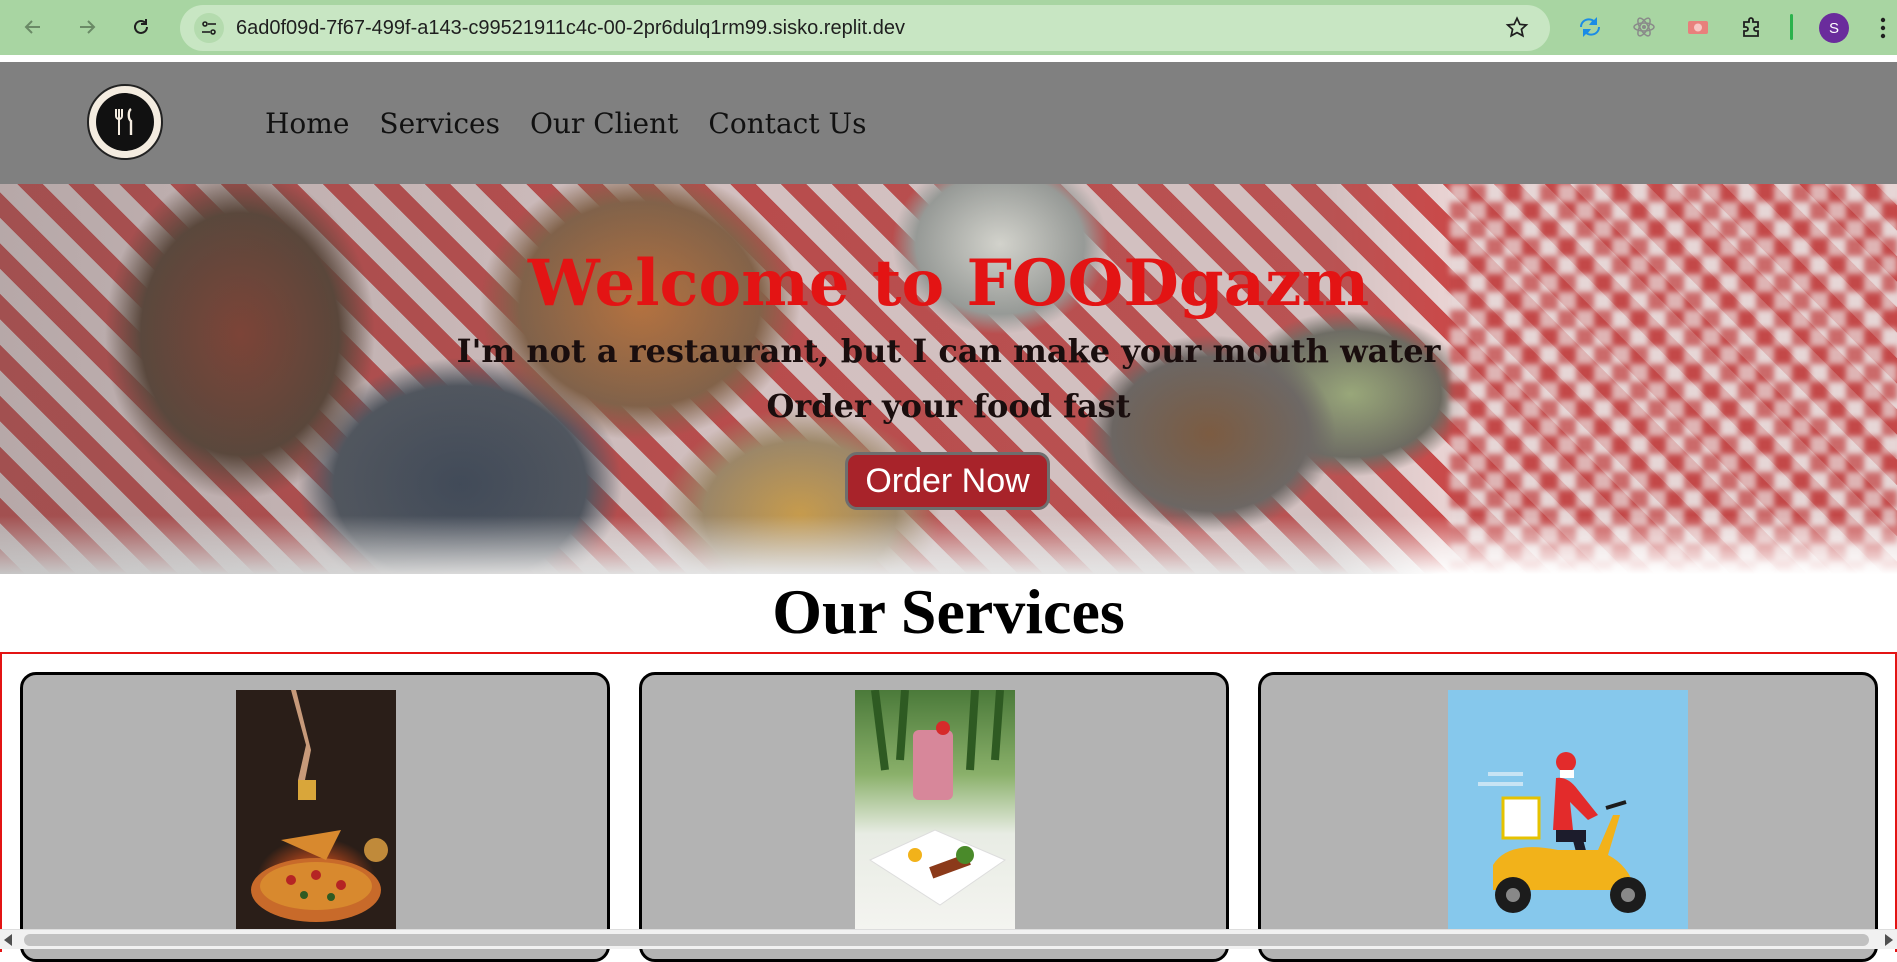 The height and width of the screenshot is (962, 1897). I want to click on site-info-icon, so click(209, 28).